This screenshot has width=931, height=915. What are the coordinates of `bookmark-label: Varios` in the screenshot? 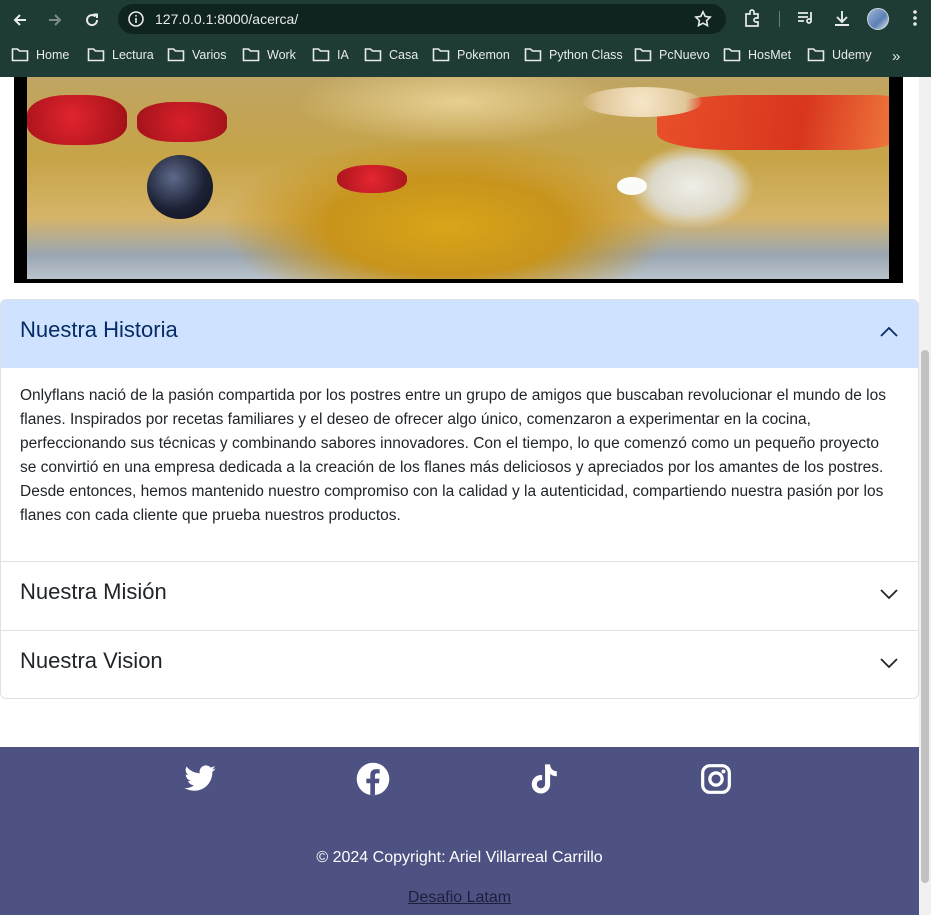 It's located at (209, 54).